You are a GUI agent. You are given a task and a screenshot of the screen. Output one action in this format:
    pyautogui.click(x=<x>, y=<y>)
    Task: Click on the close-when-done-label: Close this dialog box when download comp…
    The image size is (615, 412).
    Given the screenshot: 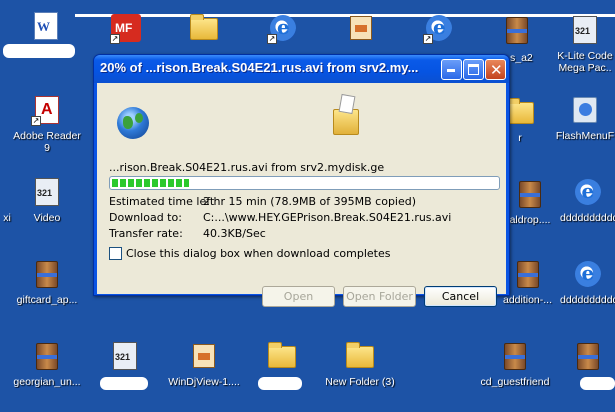 What is the action you would take?
    pyautogui.click(x=258, y=253)
    